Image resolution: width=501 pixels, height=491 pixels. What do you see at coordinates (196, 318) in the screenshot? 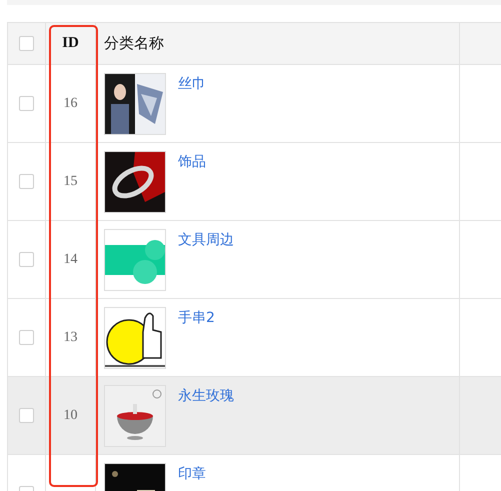
I see `category-link: 手串2` at bounding box center [196, 318].